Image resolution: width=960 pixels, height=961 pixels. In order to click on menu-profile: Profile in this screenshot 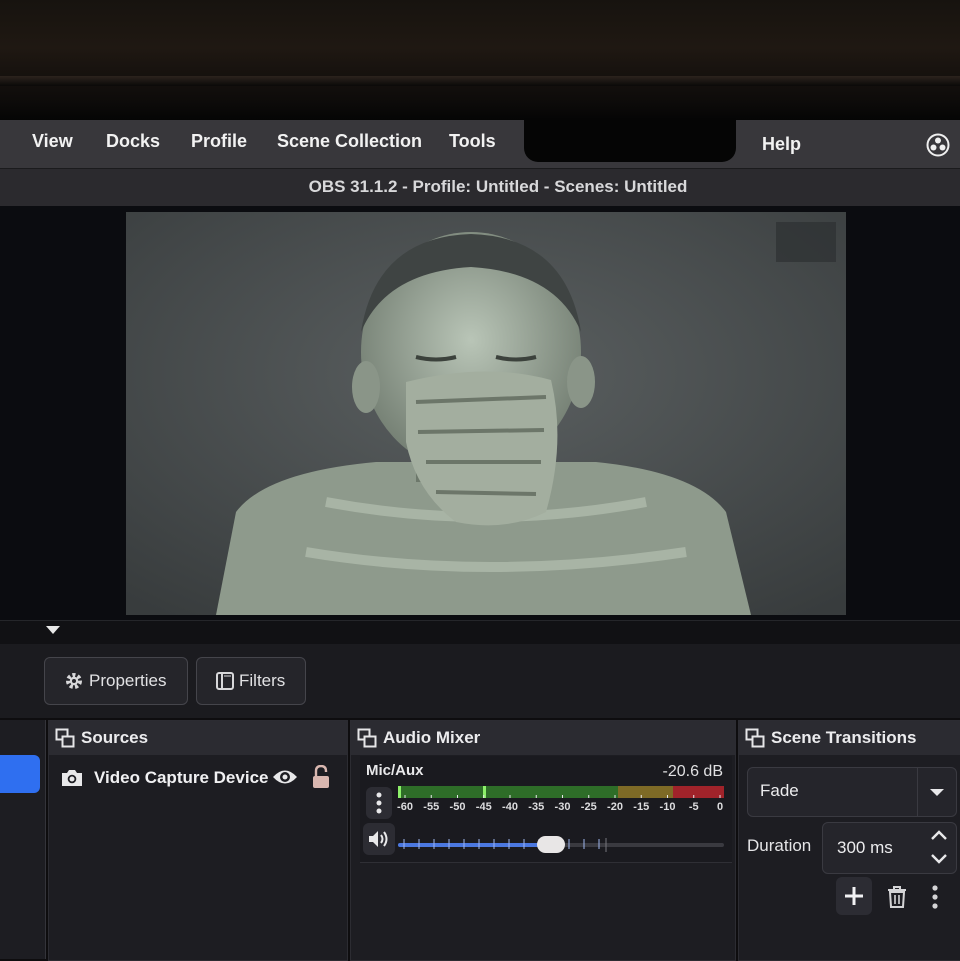, I will do `click(219, 141)`.